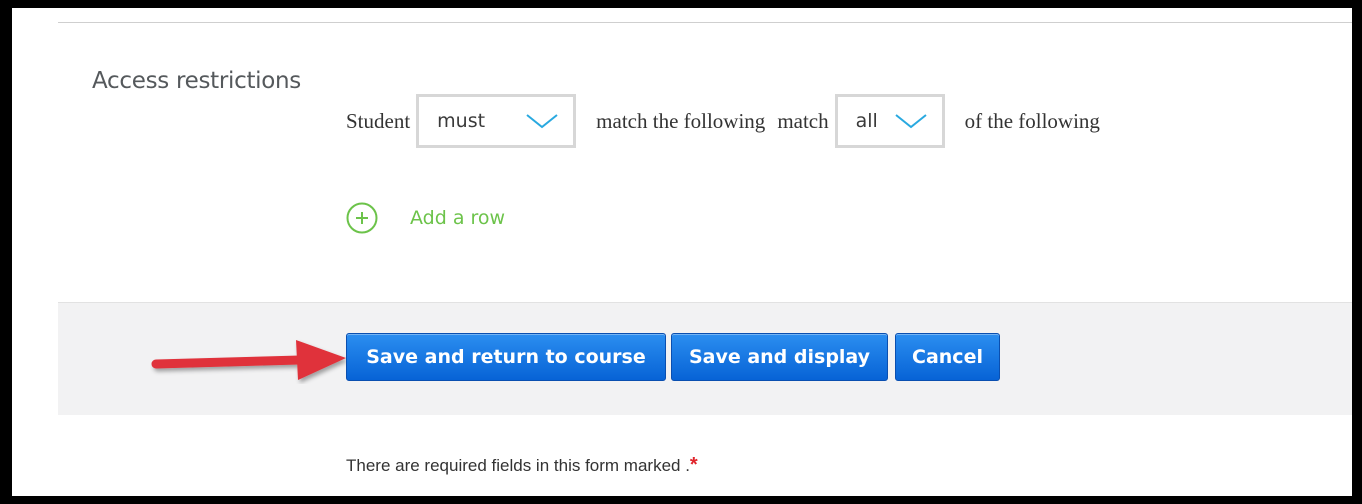 This screenshot has height=504, width=1362. What do you see at coordinates (803, 120) in the screenshot?
I see `restriction-match-label: match` at bounding box center [803, 120].